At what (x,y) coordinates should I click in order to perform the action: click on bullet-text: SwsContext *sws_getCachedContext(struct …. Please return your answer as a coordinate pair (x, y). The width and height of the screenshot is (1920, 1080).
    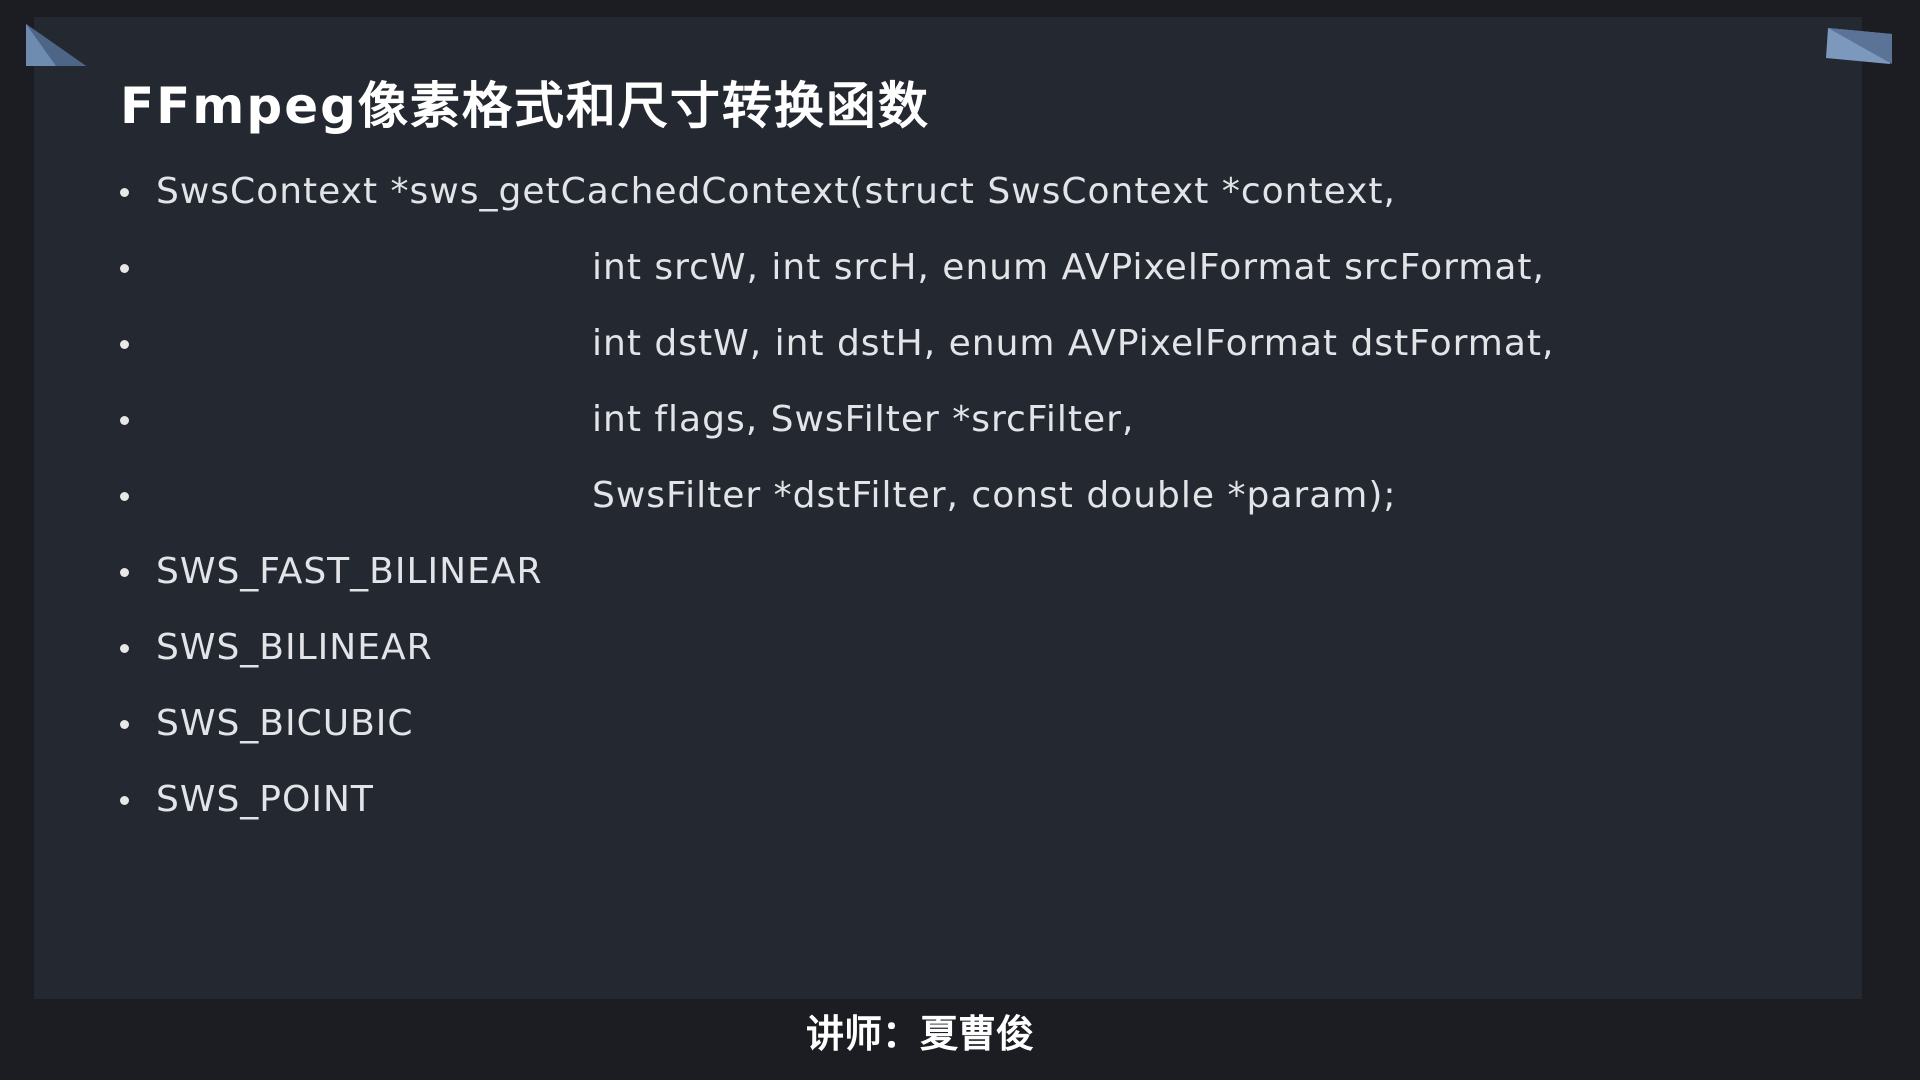
    Looking at the image, I should click on (776, 191).